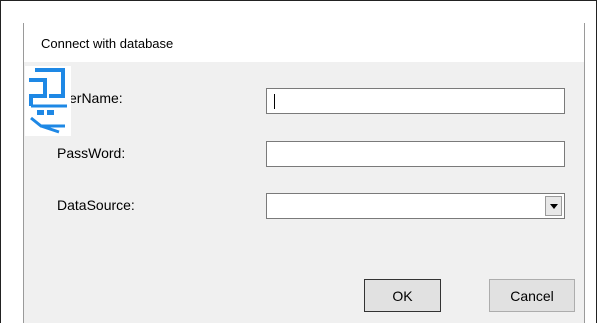 The width and height of the screenshot is (597, 323). Describe the element at coordinates (415, 206) in the screenshot. I see `datasource-select` at that location.